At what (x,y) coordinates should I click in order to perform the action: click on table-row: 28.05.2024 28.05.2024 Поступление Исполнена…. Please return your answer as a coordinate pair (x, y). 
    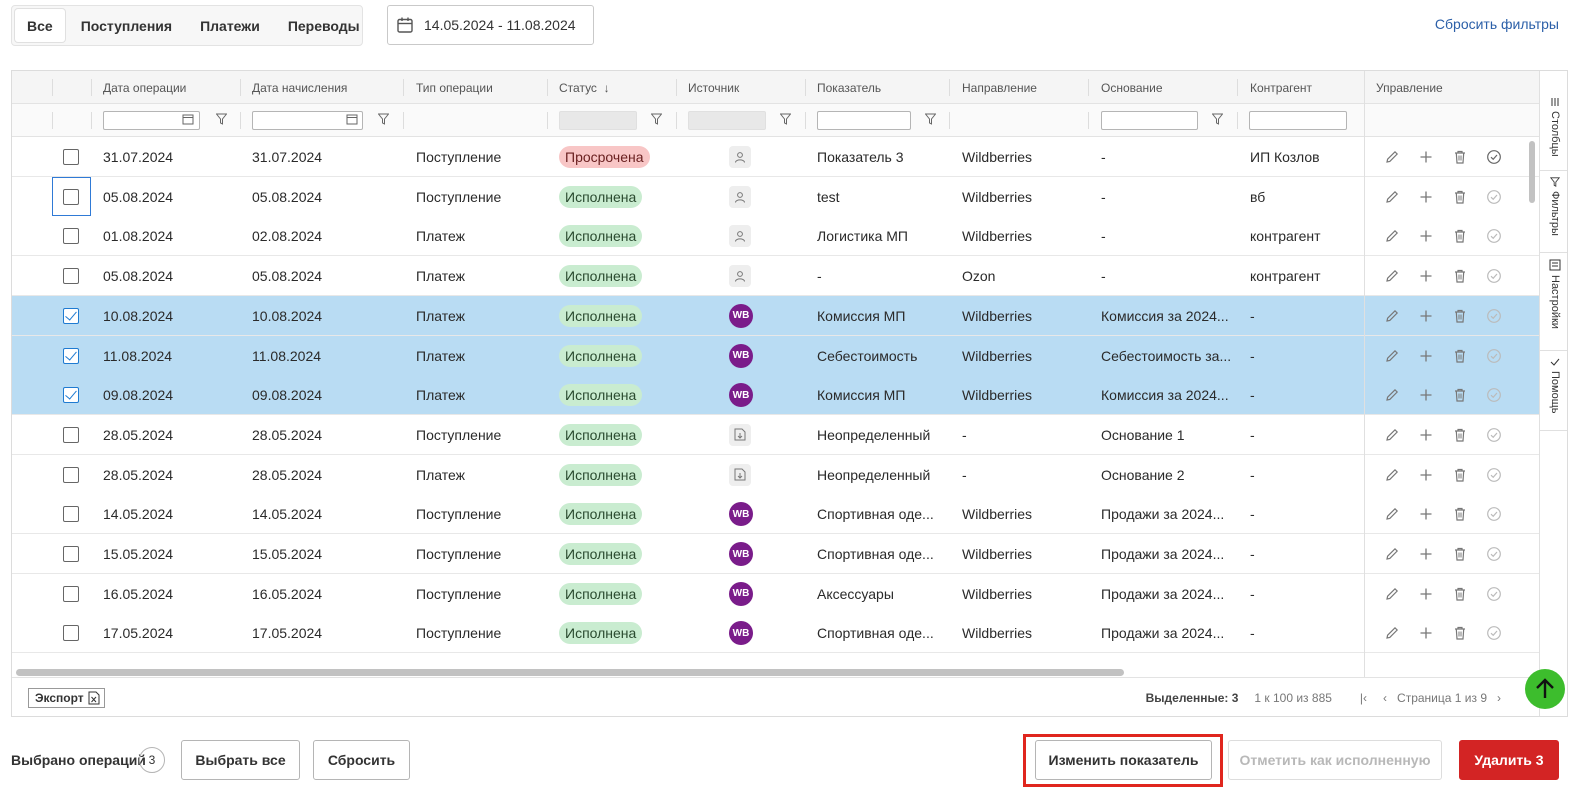
    Looking at the image, I should click on (775, 434).